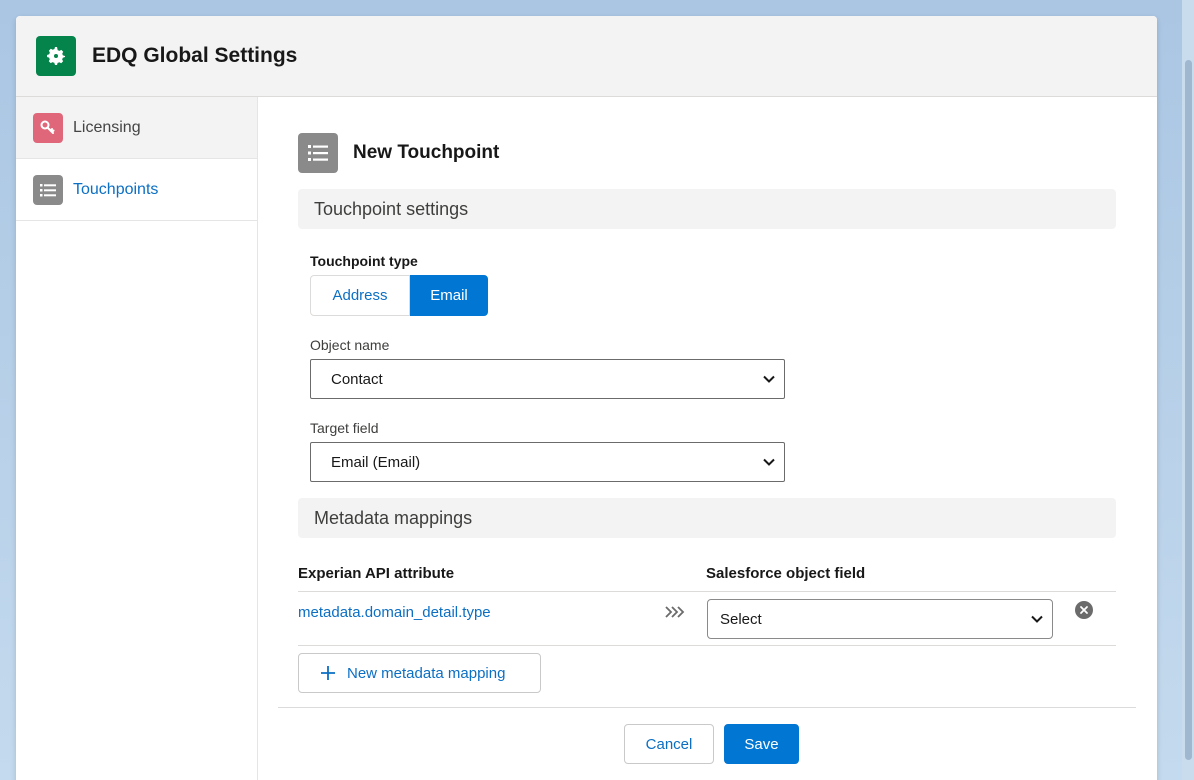 The width and height of the screenshot is (1194, 780). I want to click on scrollbar-thumb, so click(1188, 410).